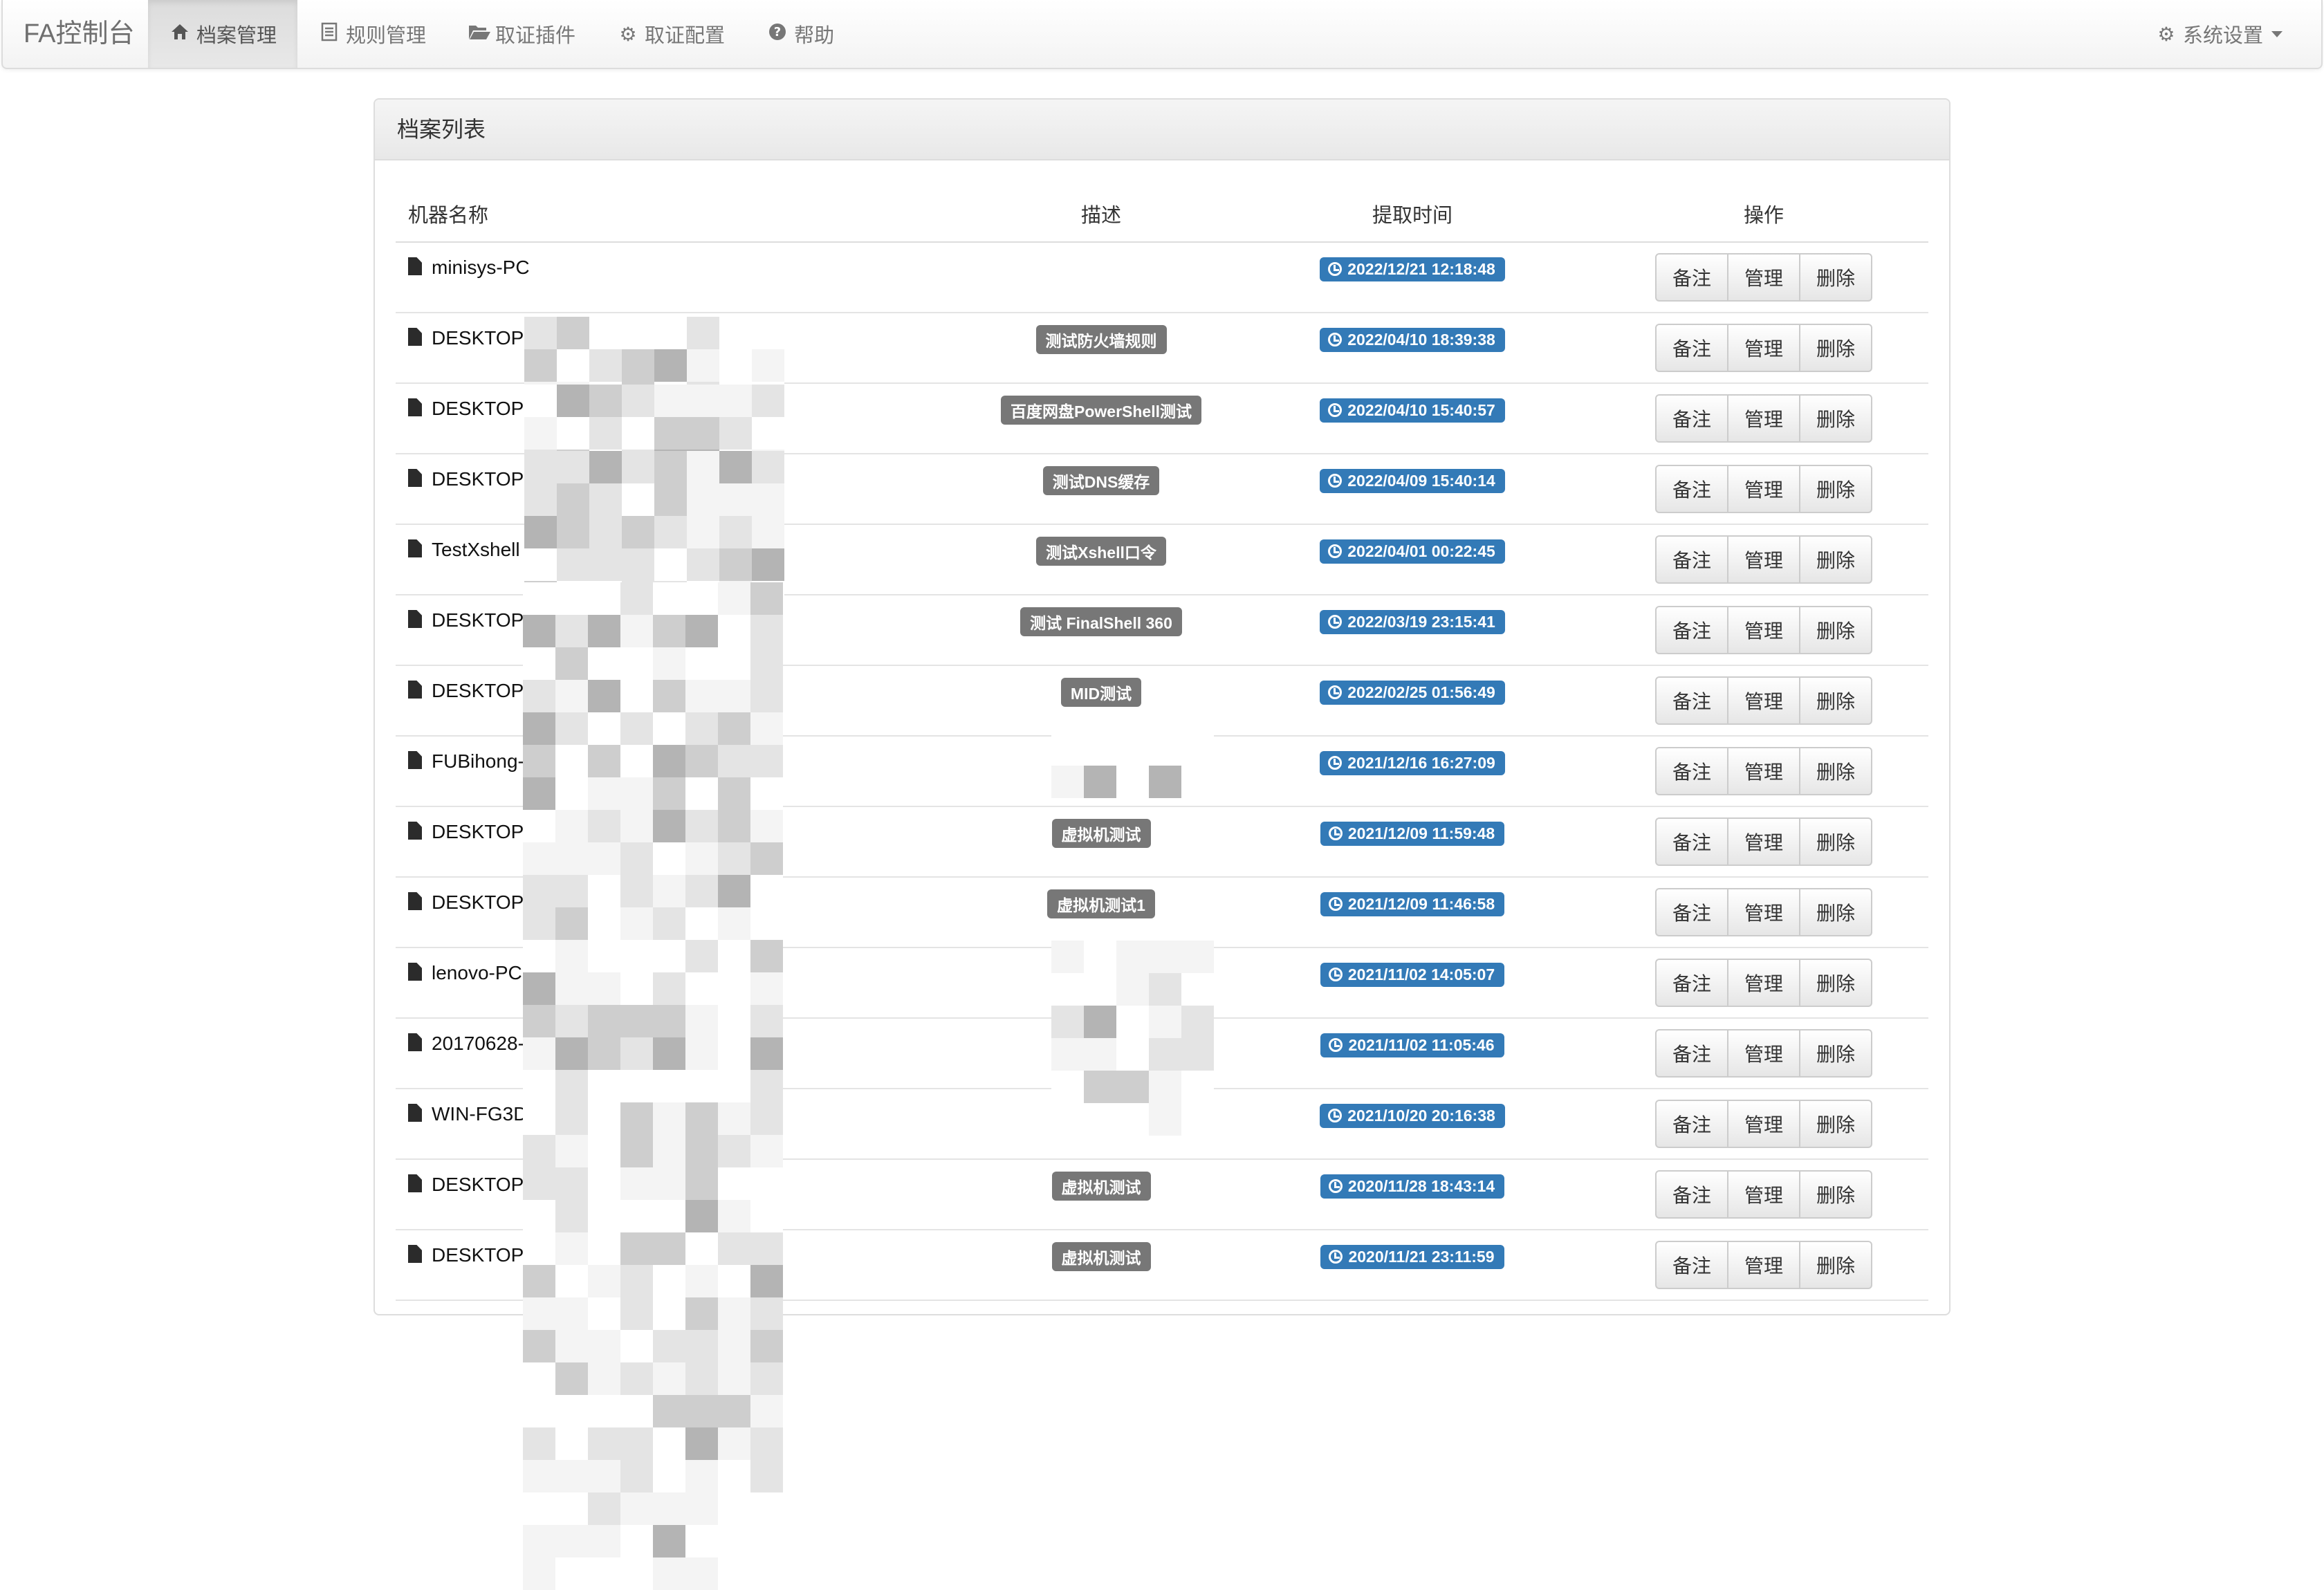  I want to click on nav-item-plugins: 取证插件, so click(521, 34).